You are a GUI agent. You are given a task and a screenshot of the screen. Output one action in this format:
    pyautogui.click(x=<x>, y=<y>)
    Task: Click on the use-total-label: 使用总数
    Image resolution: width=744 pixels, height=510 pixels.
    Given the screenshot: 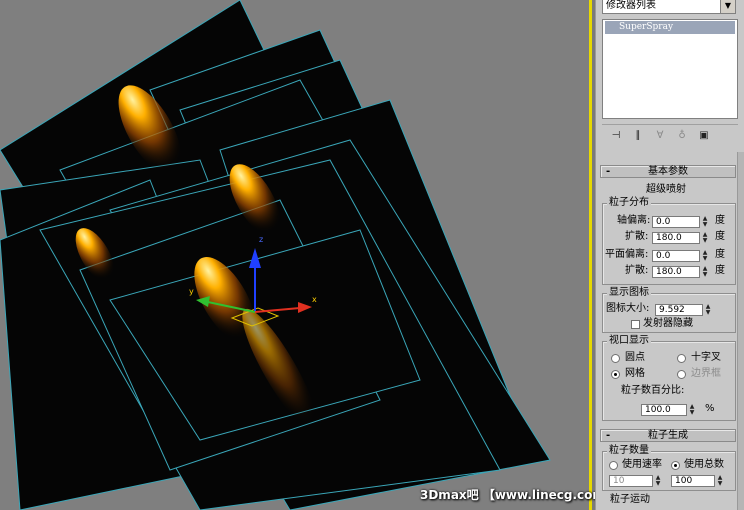 What is the action you would take?
    pyautogui.click(x=704, y=464)
    